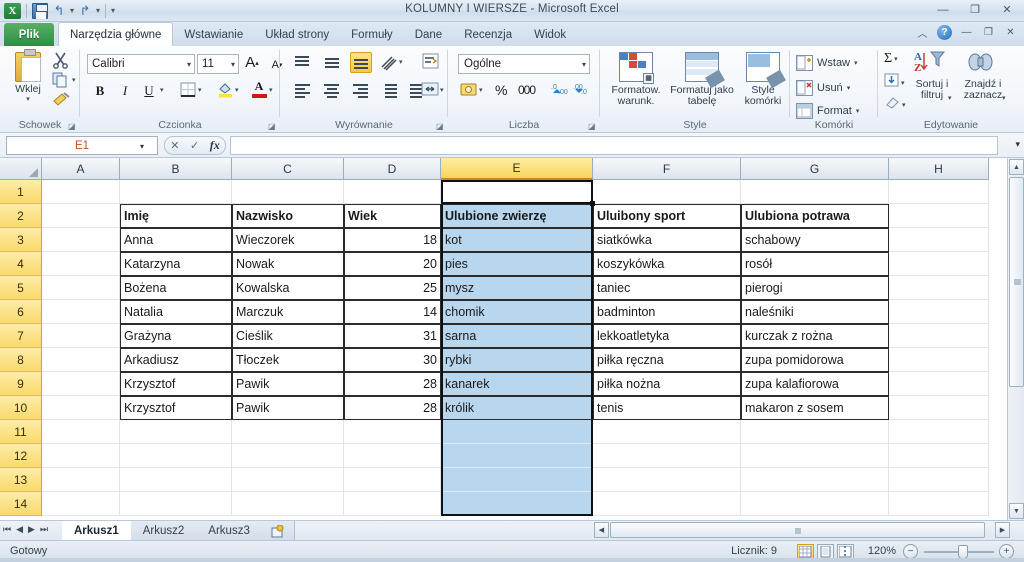 This screenshot has height=562, width=1024. I want to click on cell-D2: Wiek, so click(392, 216).